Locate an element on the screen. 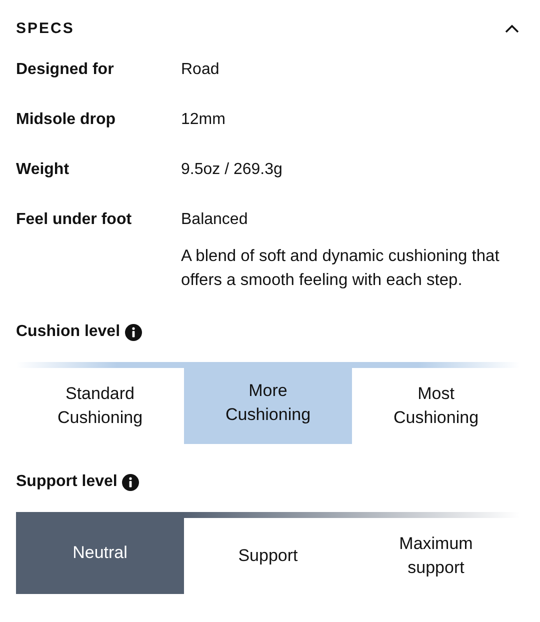  spec-value: 9.5oz / 269.3g is located at coordinates (232, 170).